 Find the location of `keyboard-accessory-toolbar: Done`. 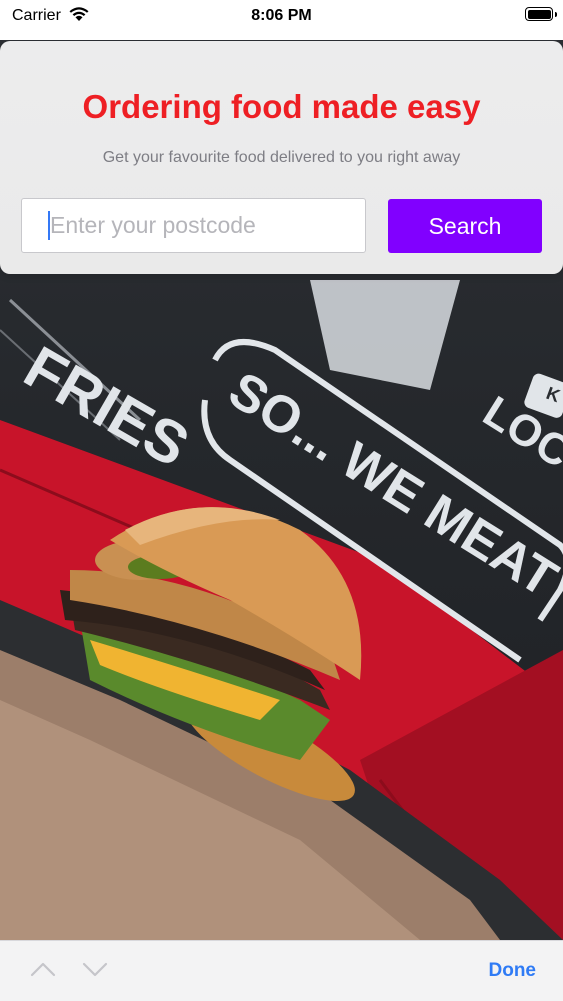

keyboard-accessory-toolbar: Done is located at coordinates (281, 970).